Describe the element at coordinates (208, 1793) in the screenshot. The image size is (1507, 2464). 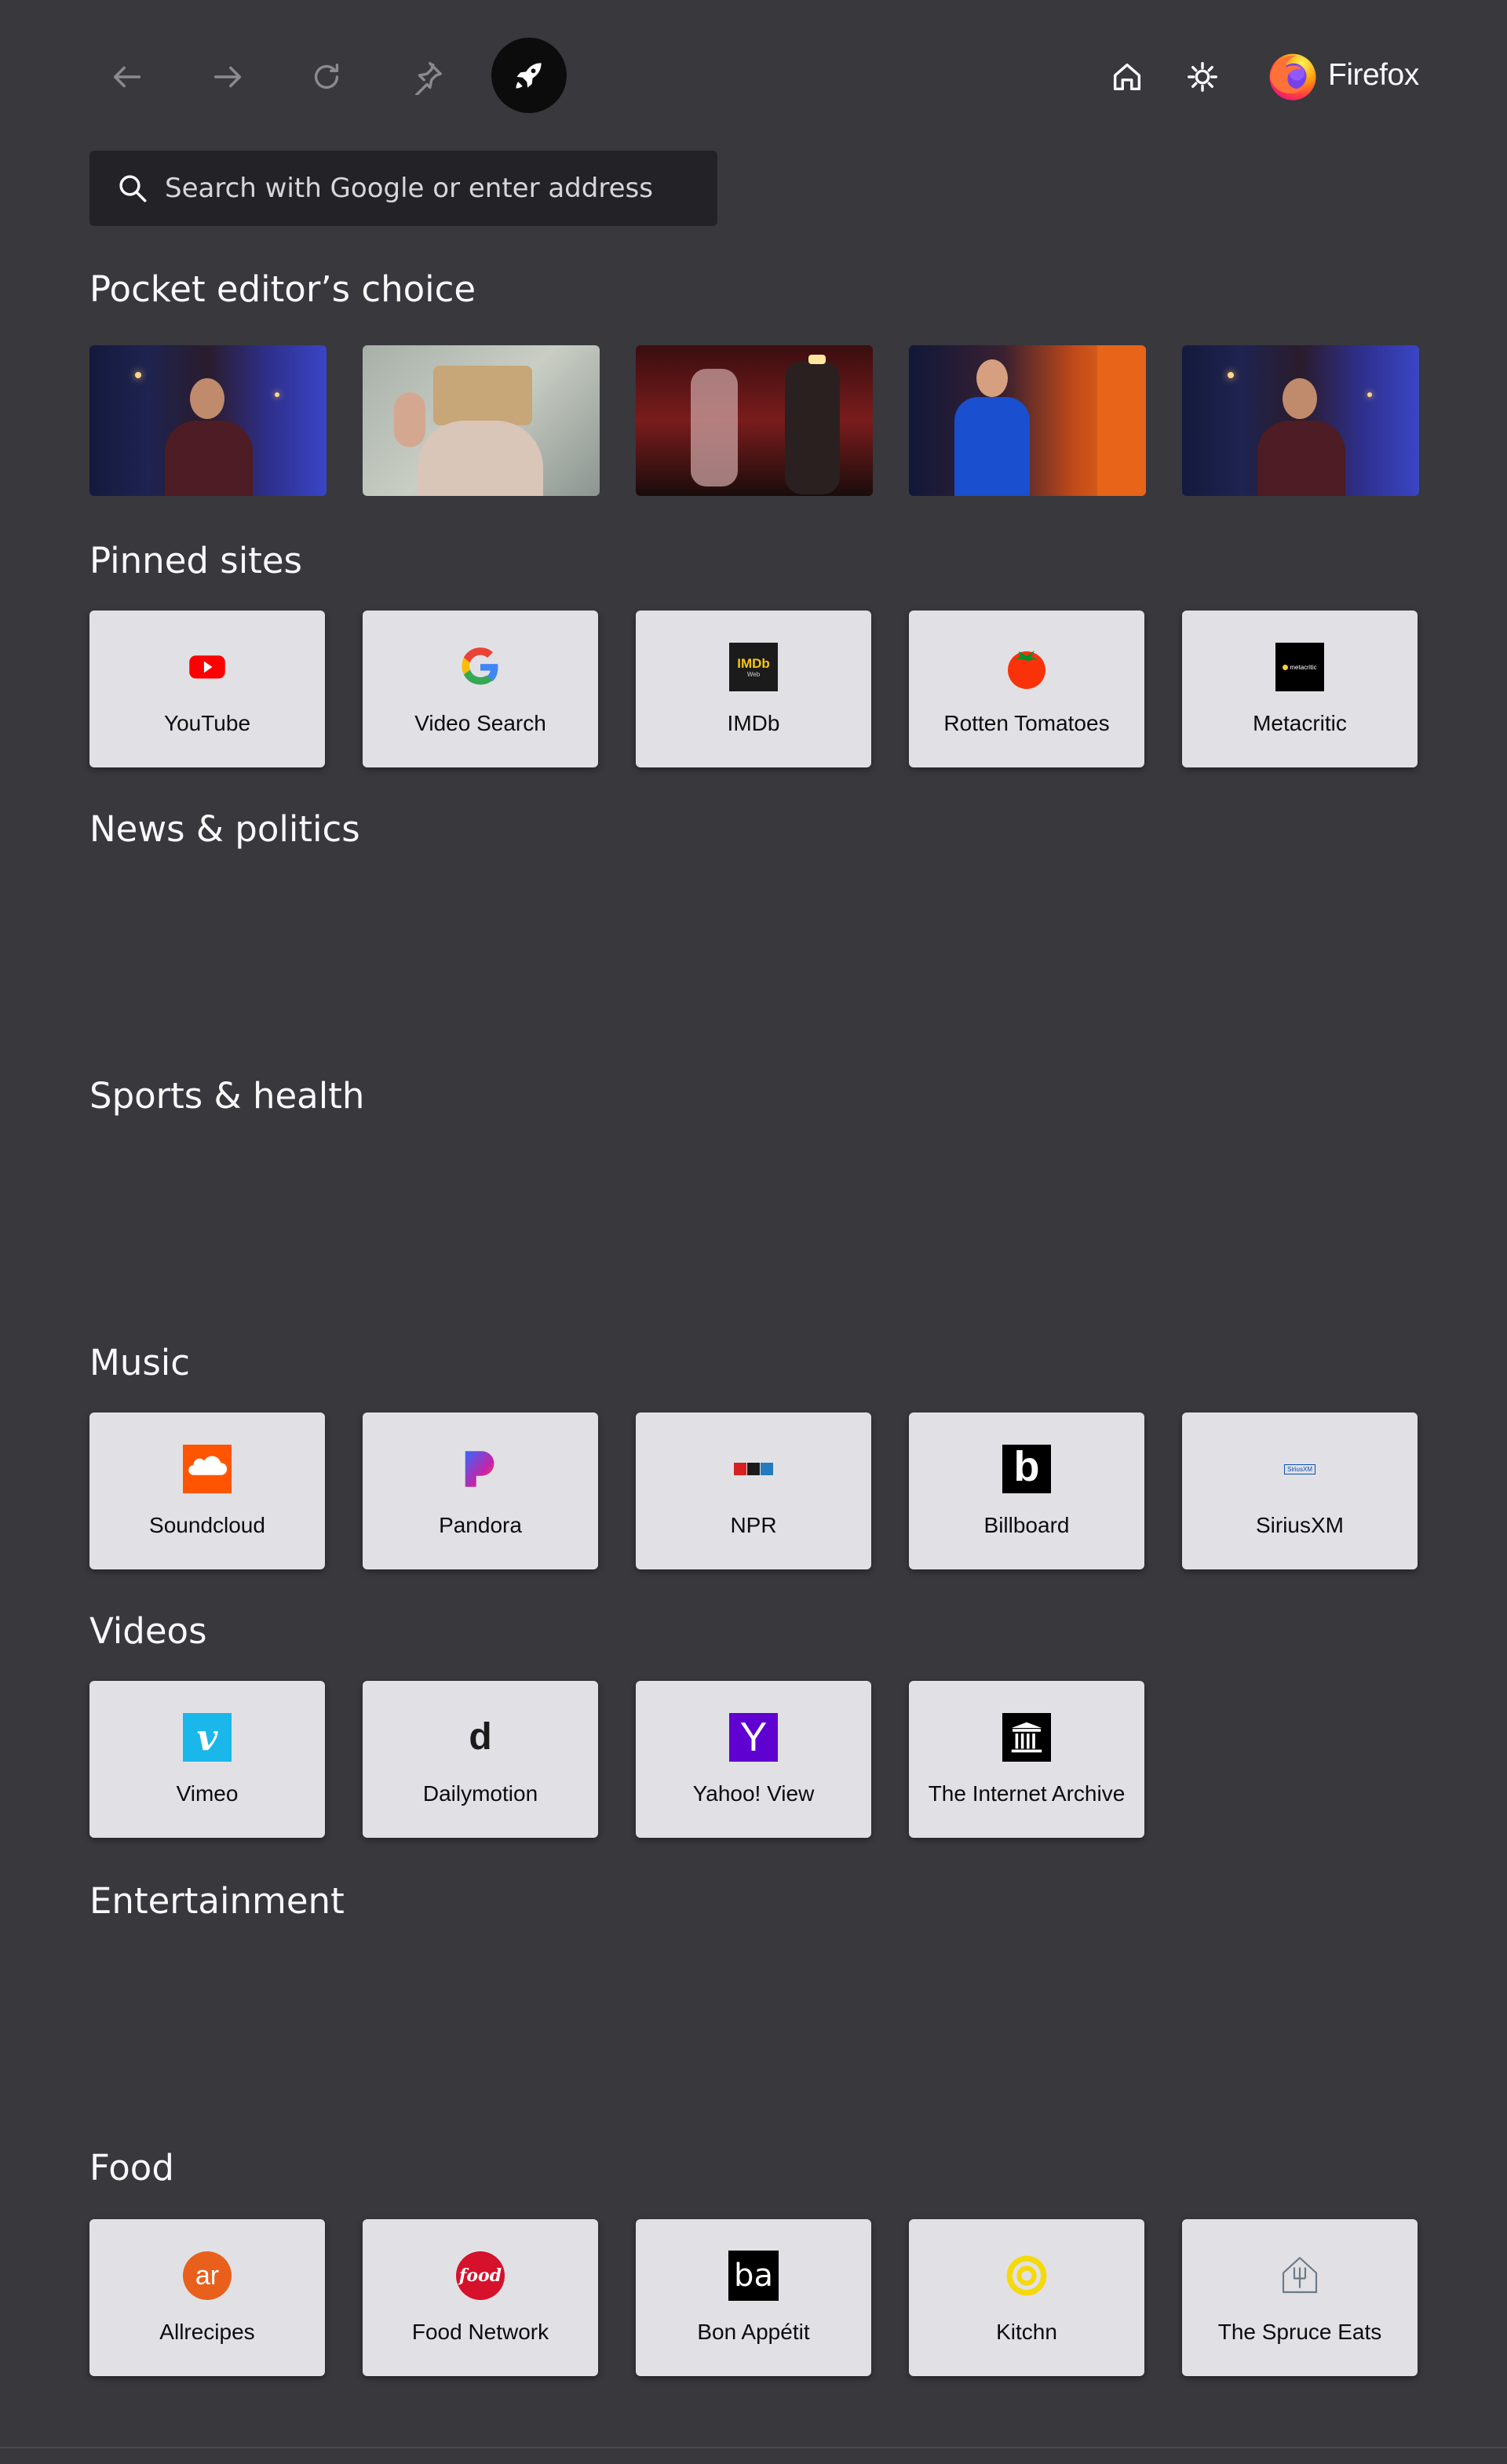
I see `tile-label: Vimeo` at that location.